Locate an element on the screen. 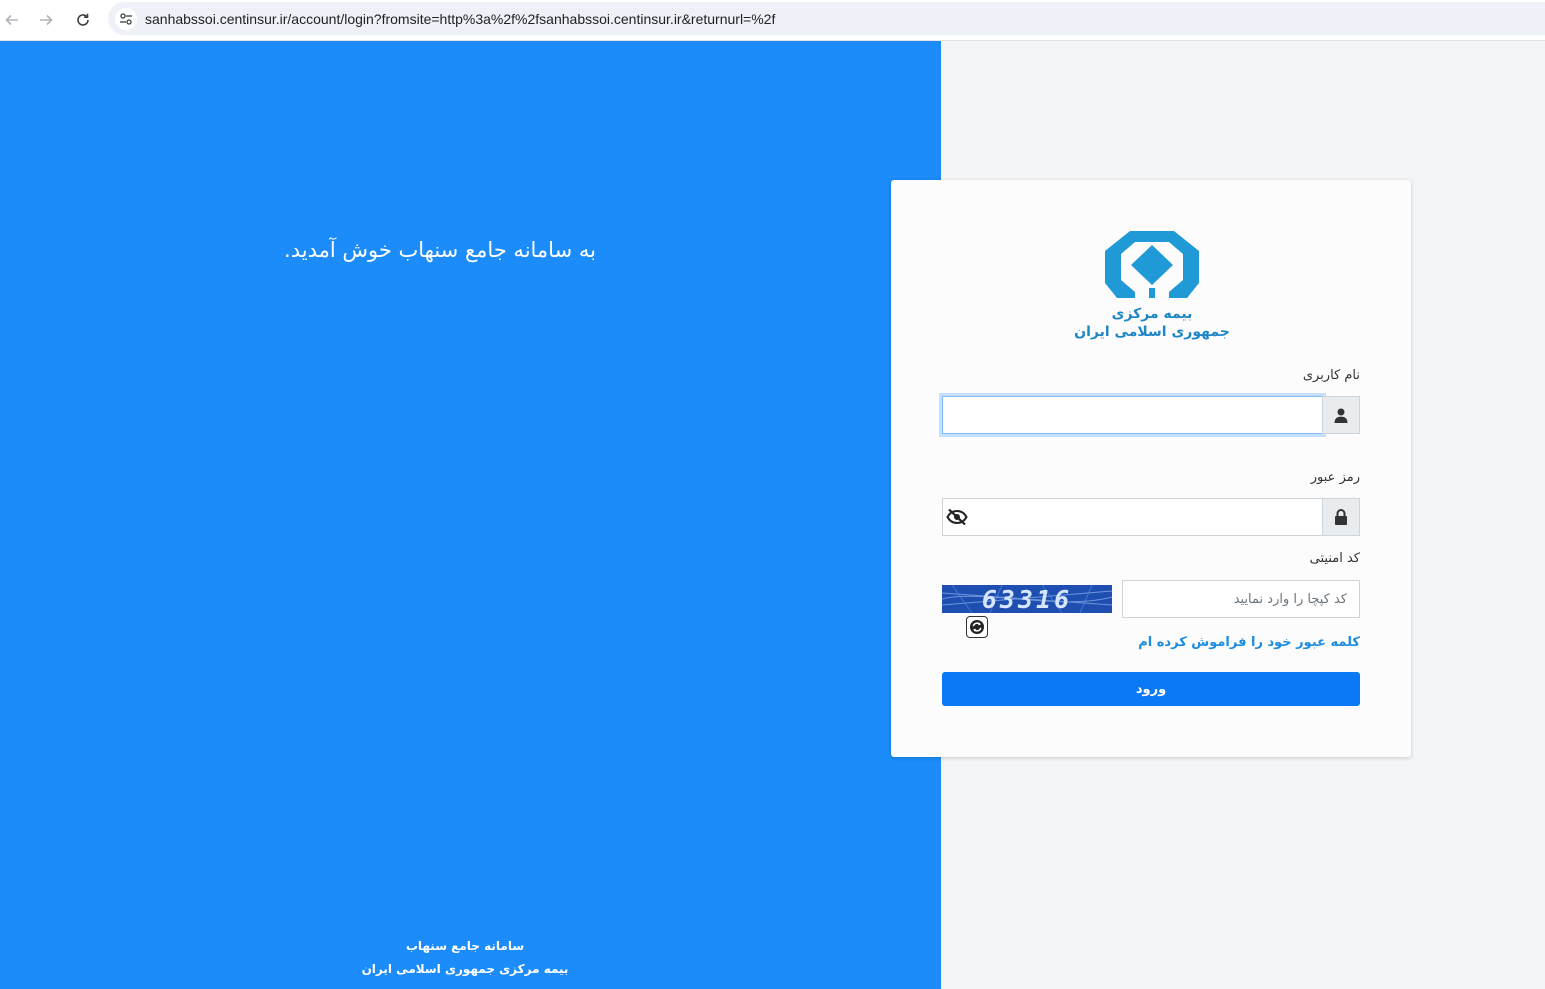  reload-button is located at coordinates (83, 20).